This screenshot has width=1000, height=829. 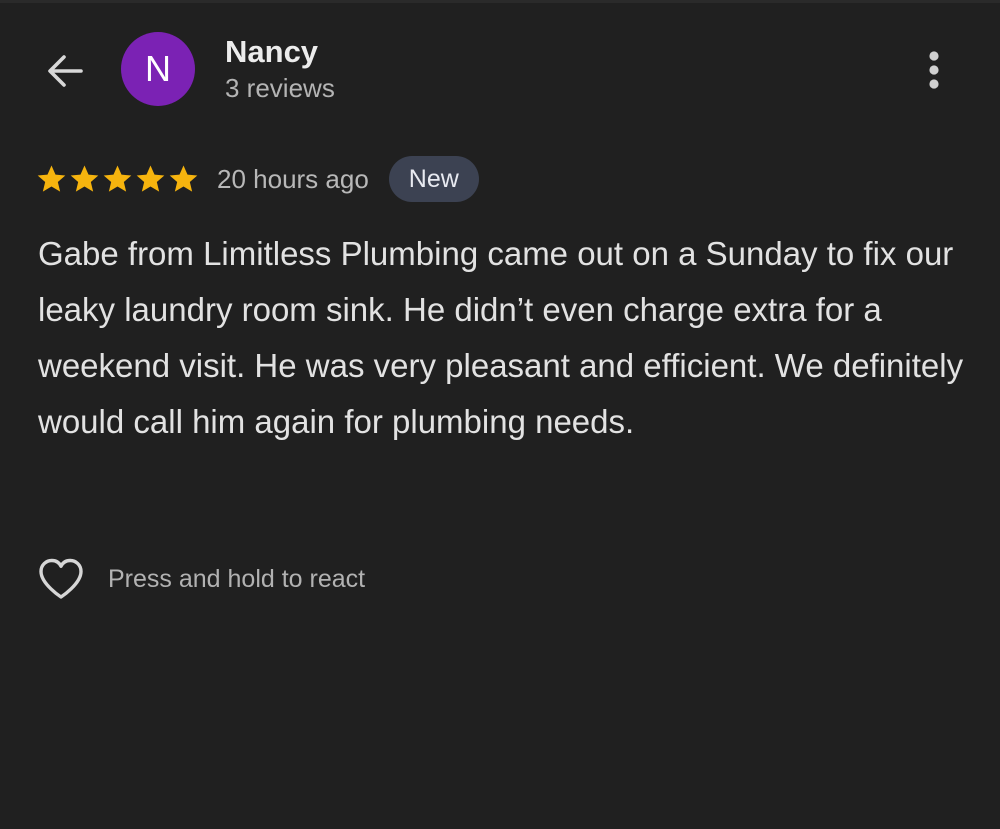 I want to click on react-button, so click(x=61, y=579).